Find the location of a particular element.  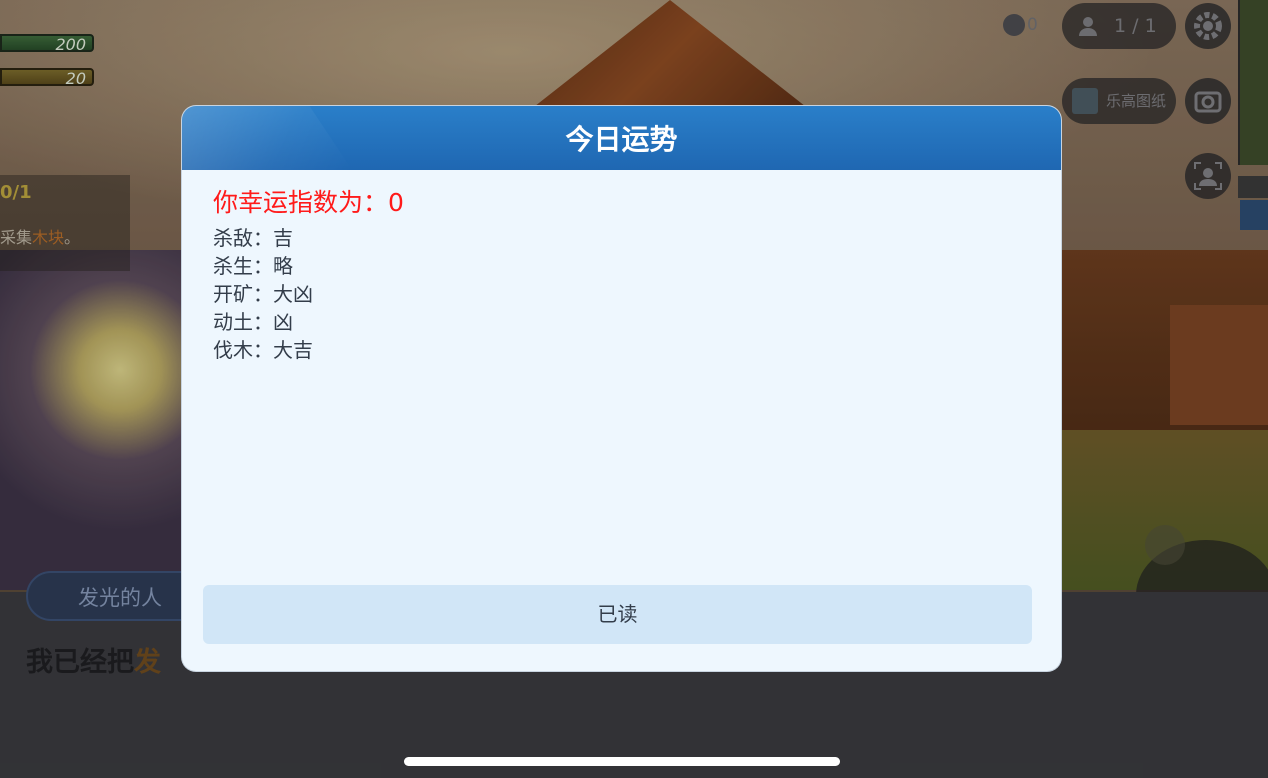

modal-title: 今日运势 is located at coordinates (621, 139).